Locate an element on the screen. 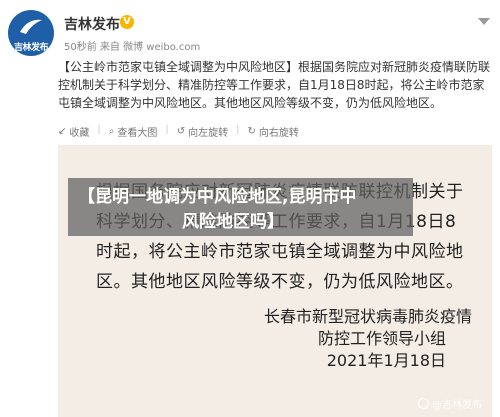  rotate-left-button: ↺ 向左旋转 is located at coordinates (202, 131).